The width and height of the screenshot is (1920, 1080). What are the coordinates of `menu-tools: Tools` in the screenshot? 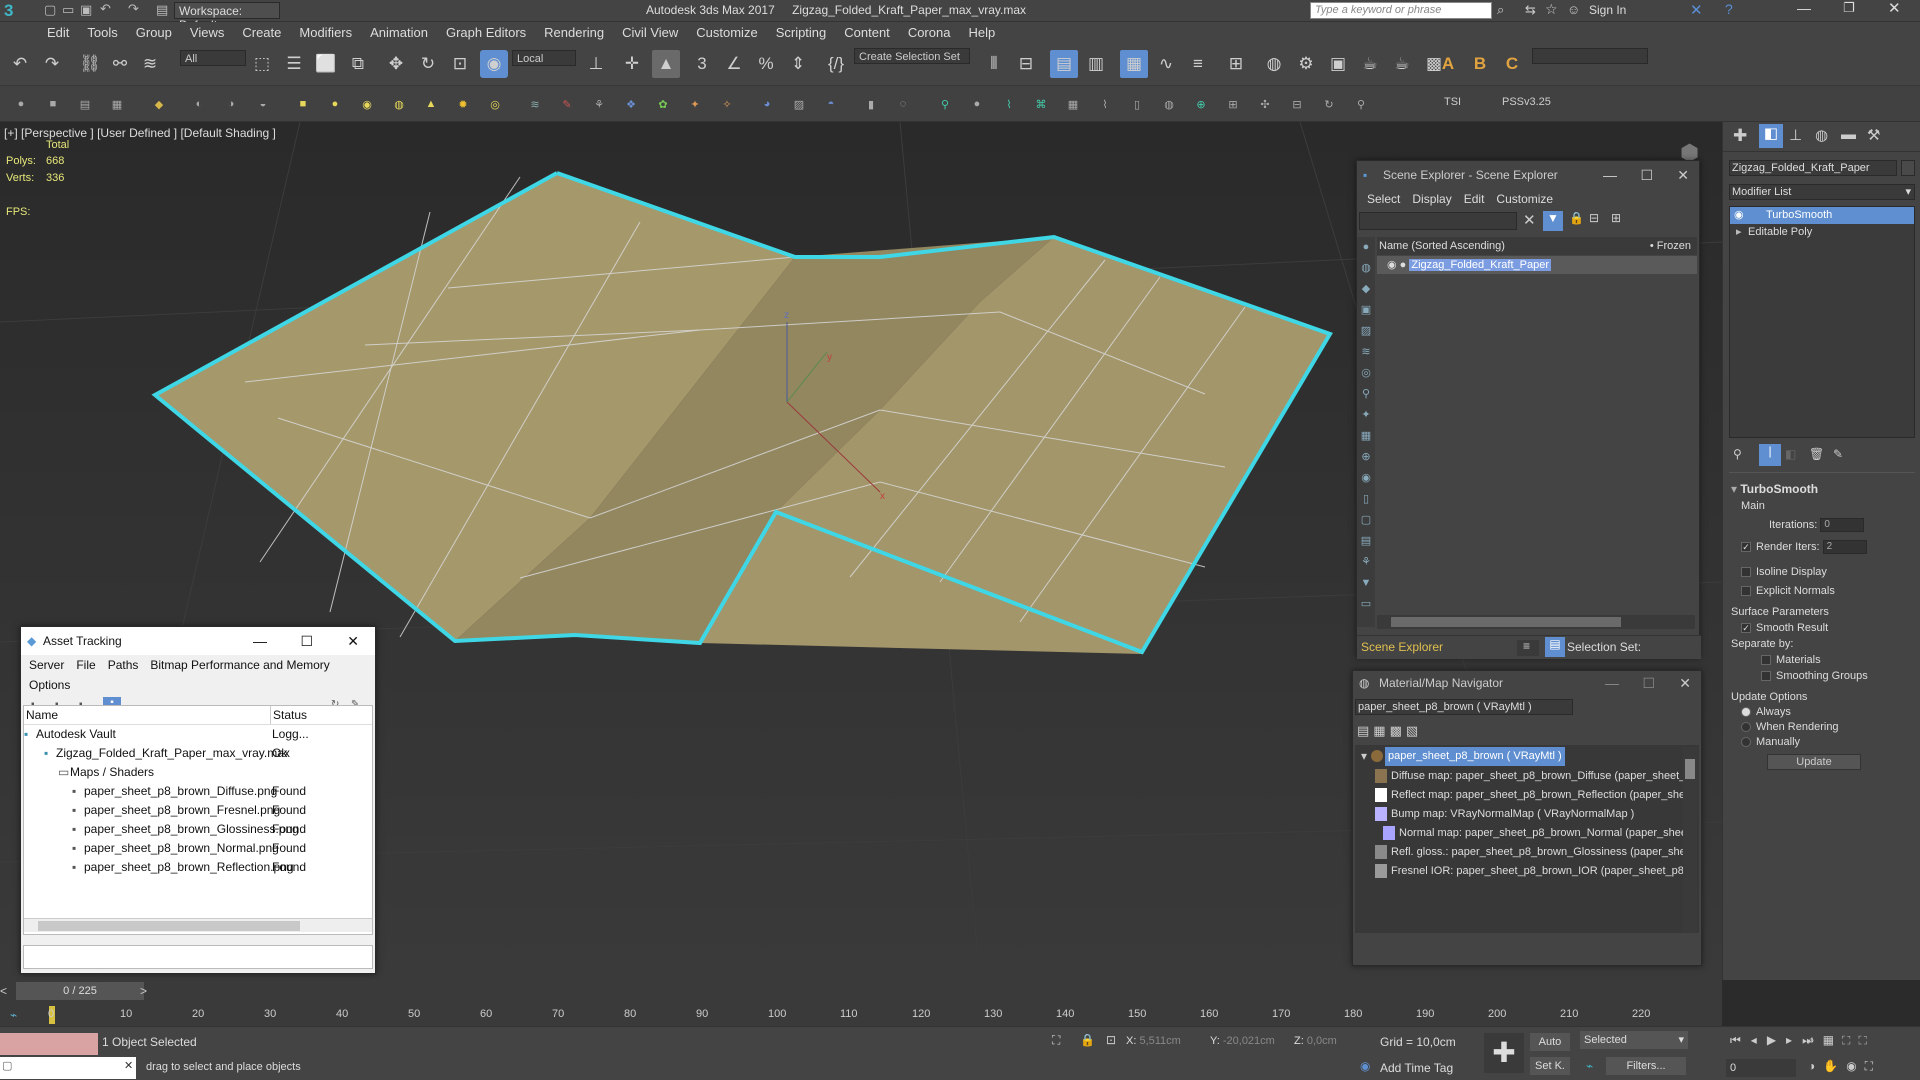 It's located at (102, 33).